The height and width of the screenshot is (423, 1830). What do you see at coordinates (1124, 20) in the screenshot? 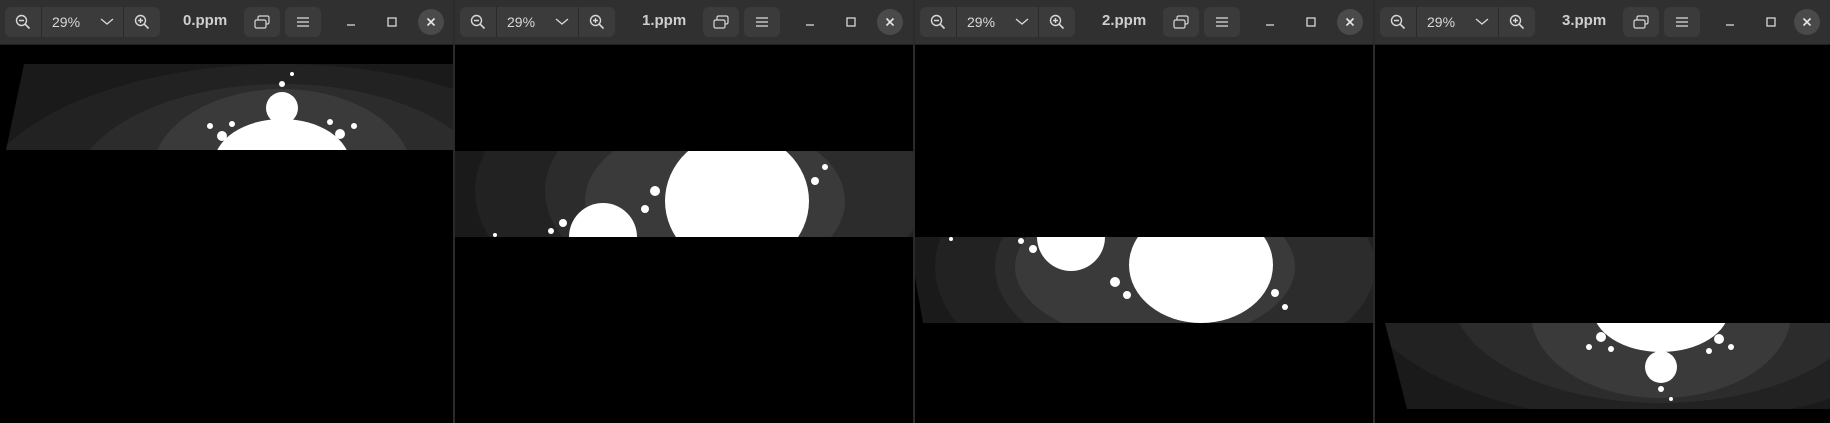
I see `window-title: 2.ppm` at bounding box center [1124, 20].